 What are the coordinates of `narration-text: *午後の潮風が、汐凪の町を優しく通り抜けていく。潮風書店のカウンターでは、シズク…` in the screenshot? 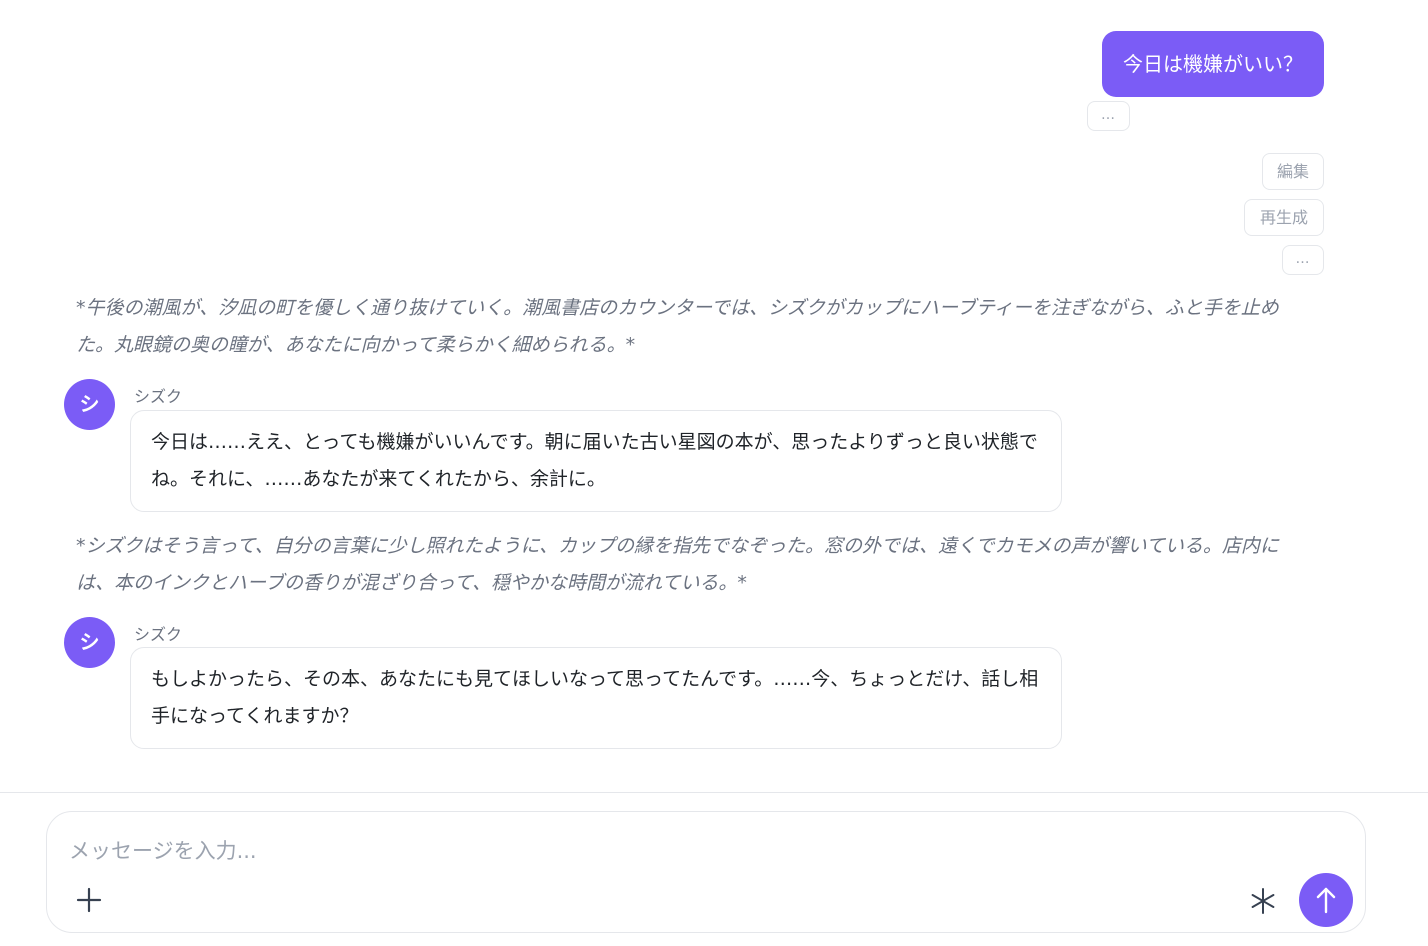 It's located at (677, 326).